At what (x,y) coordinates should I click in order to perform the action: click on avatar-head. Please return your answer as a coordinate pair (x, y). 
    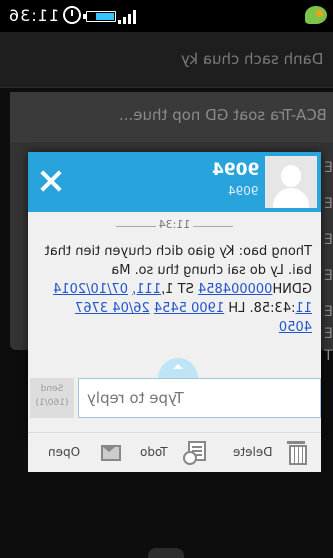
    Looking at the image, I should click on (291, 176).